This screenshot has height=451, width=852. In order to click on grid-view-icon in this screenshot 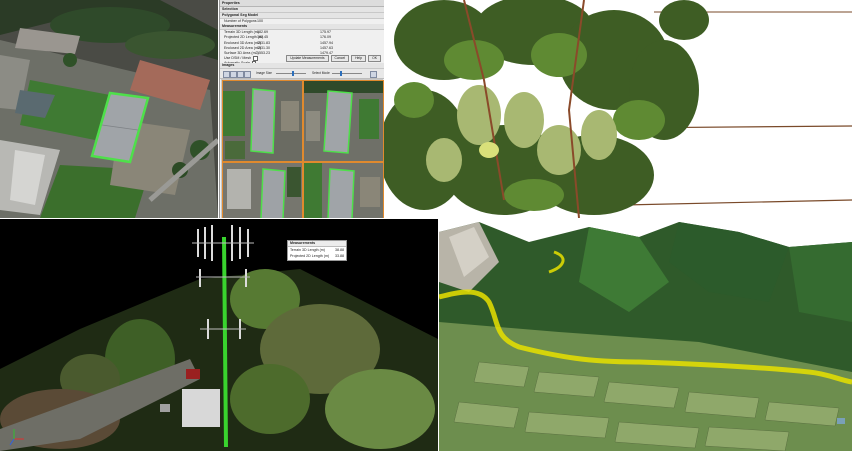, I will do `click(247, 74)`.